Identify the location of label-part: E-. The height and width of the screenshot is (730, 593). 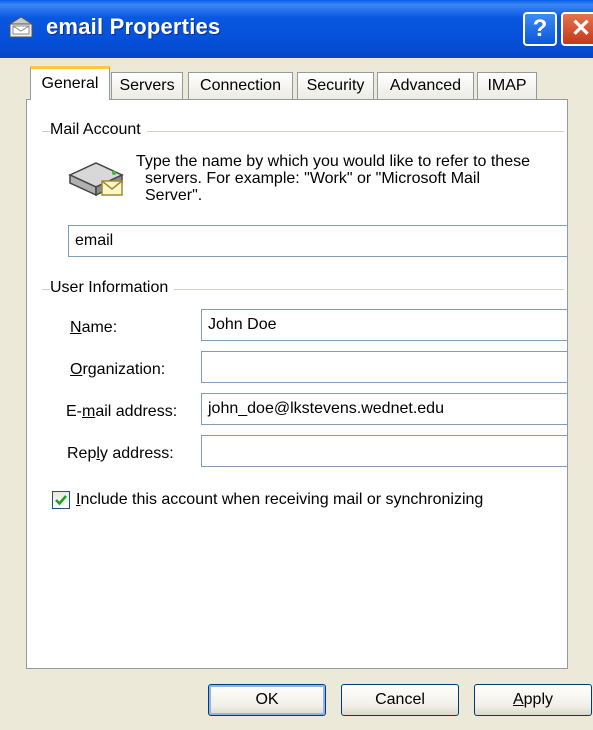
(74, 411).